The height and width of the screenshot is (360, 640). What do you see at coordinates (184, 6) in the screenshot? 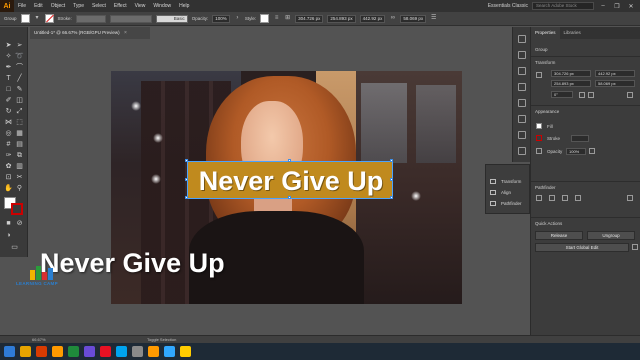
I see `menu-help: Help` at bounding box center [184, 6].